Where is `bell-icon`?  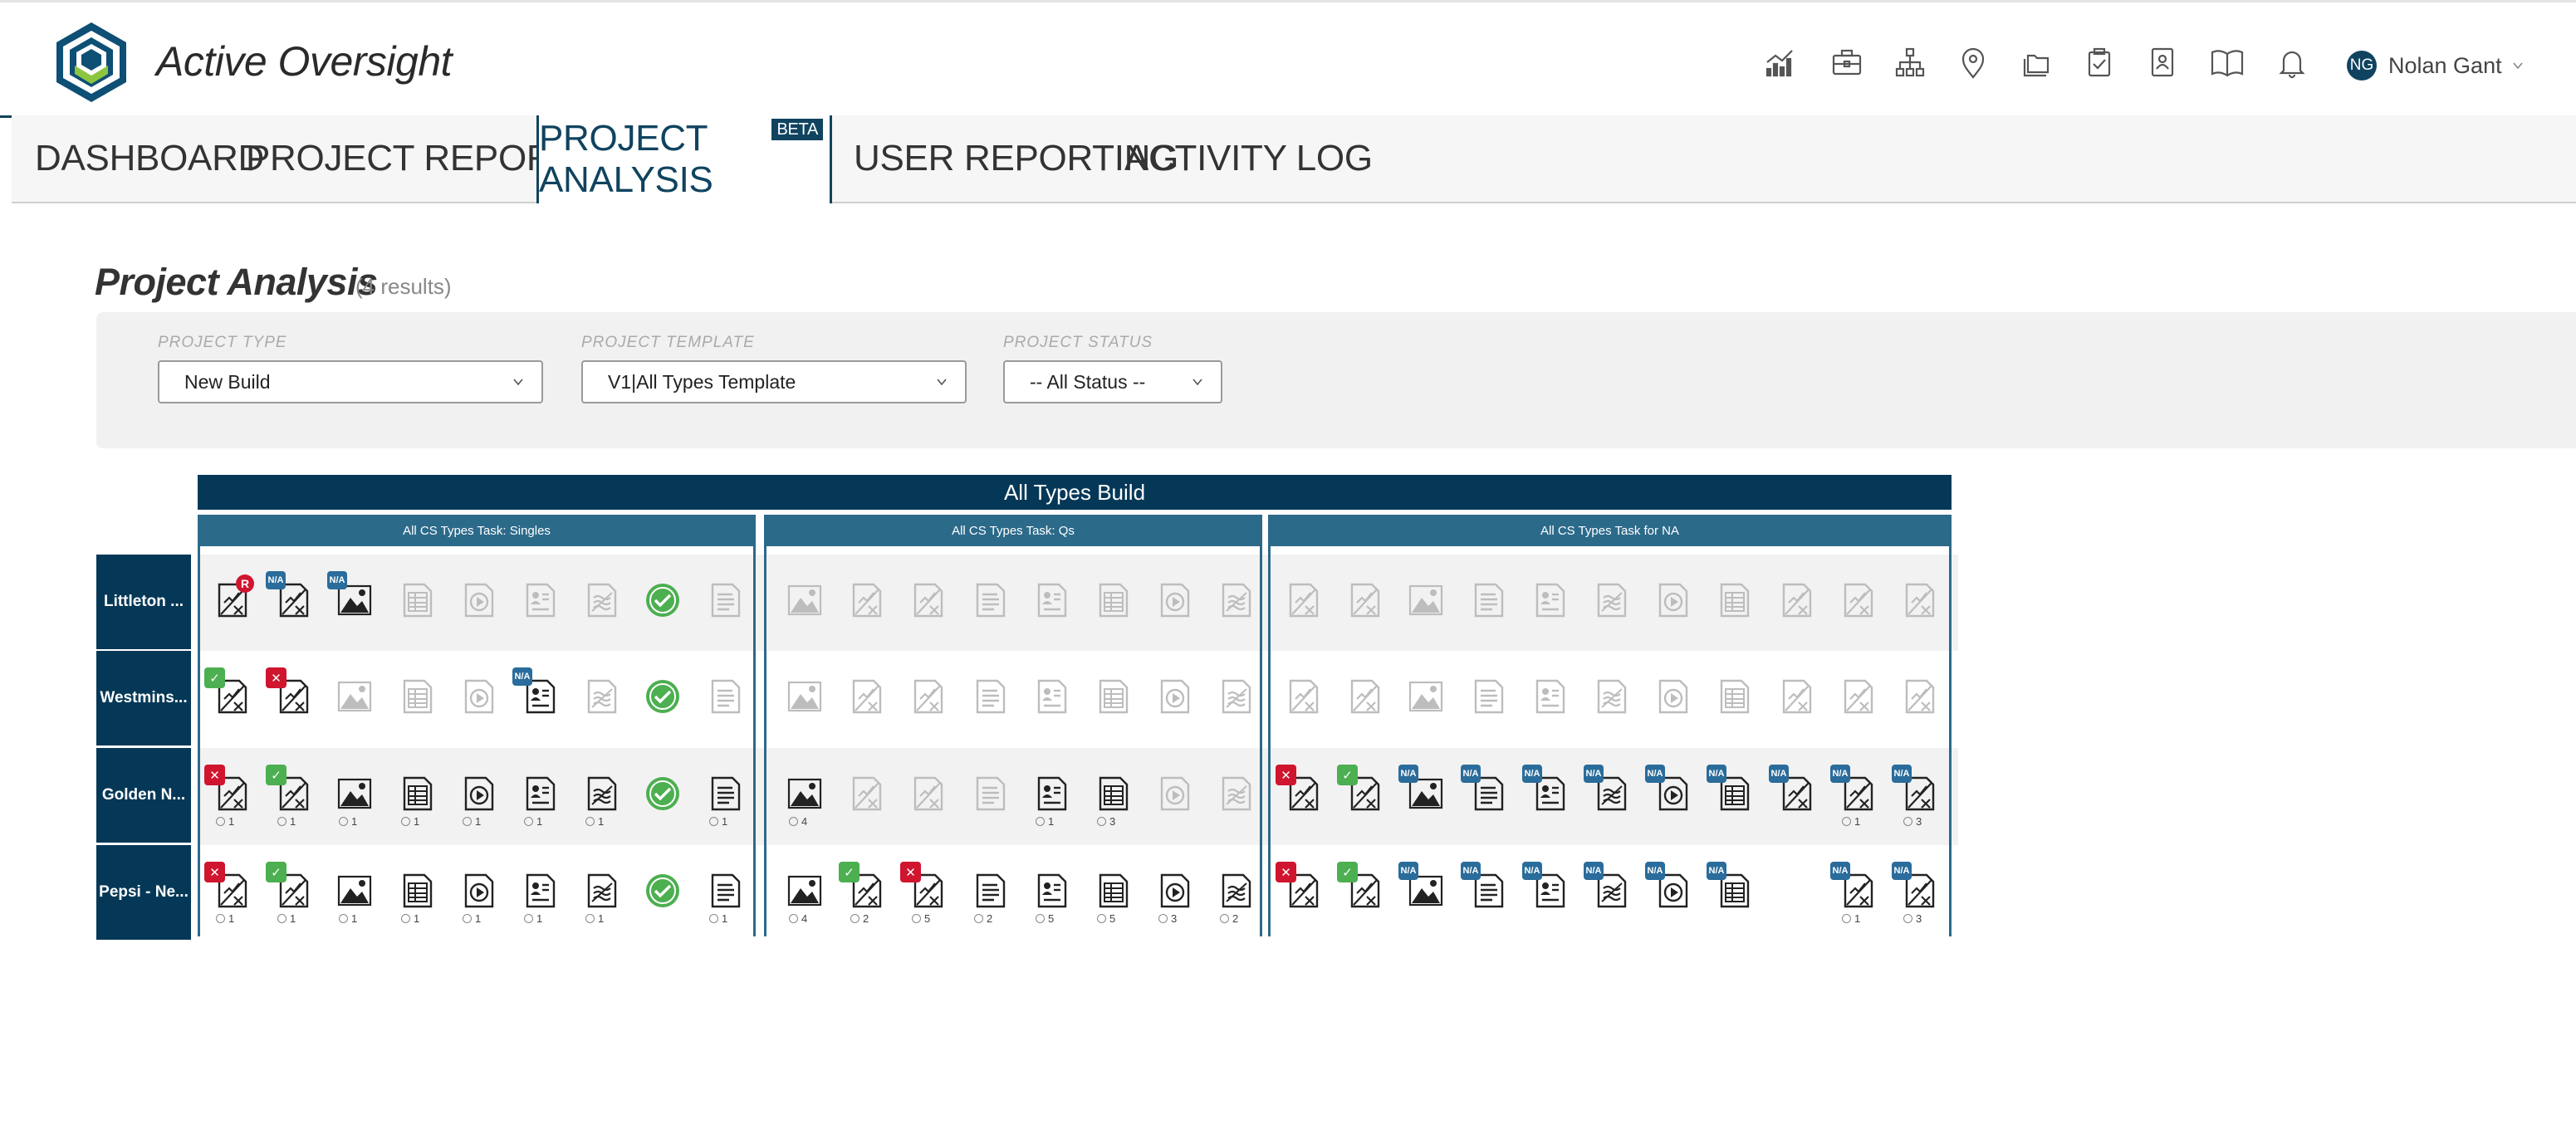
bell-icon is located at coordinates (2292, 62).